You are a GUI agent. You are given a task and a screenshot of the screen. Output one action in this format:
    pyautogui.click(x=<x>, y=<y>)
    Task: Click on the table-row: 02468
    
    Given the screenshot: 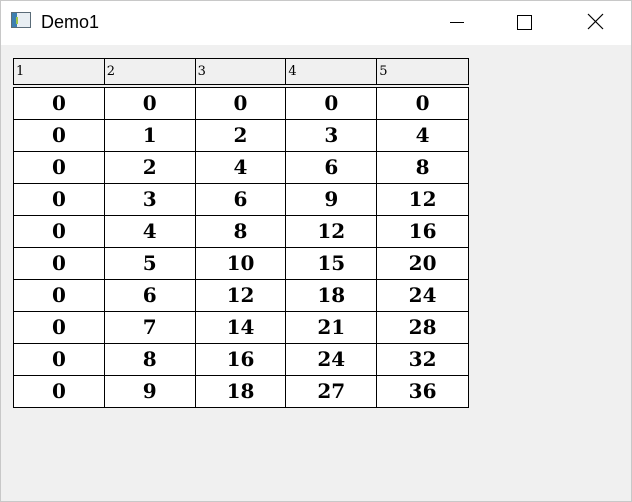 What is the action you would take?
    pyautogui.click(x=241, y=168)
    